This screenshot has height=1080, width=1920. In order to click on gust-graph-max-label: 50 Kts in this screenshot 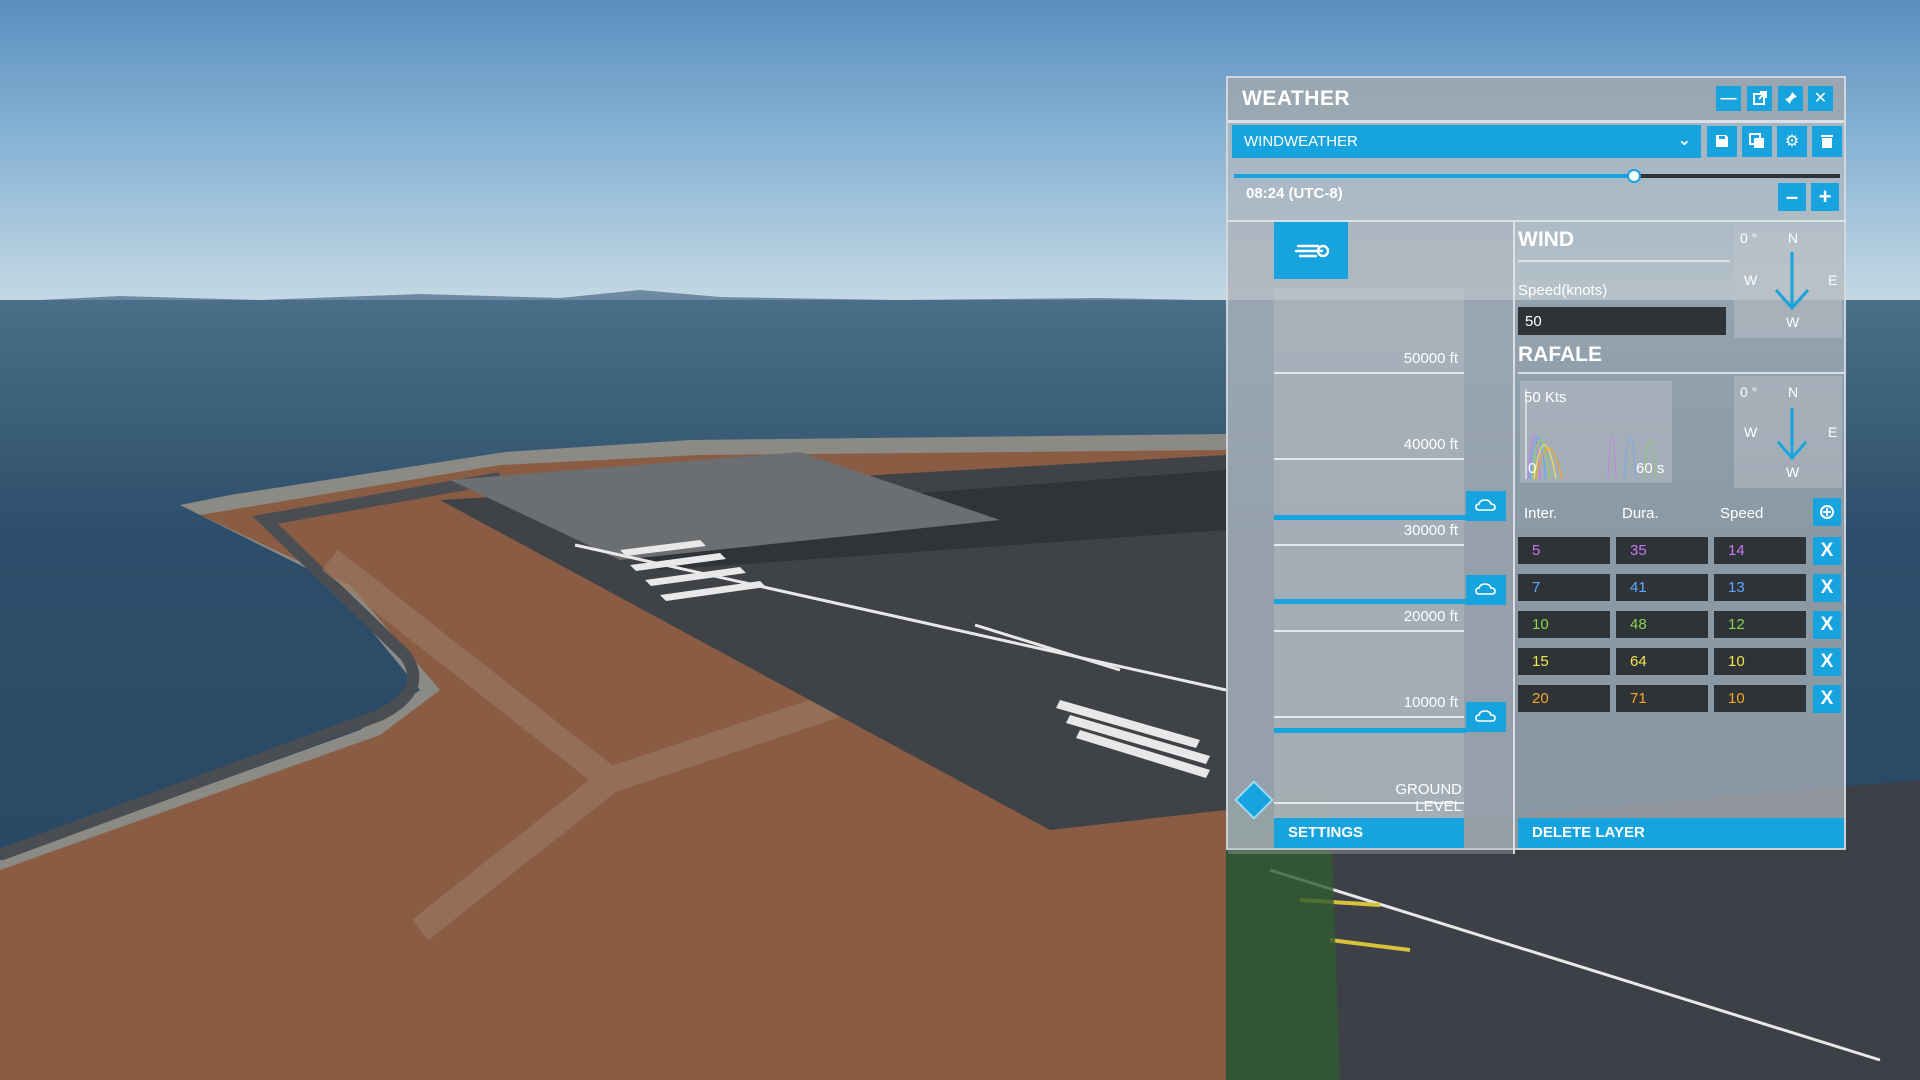, I will do `click(1545, 397)`.